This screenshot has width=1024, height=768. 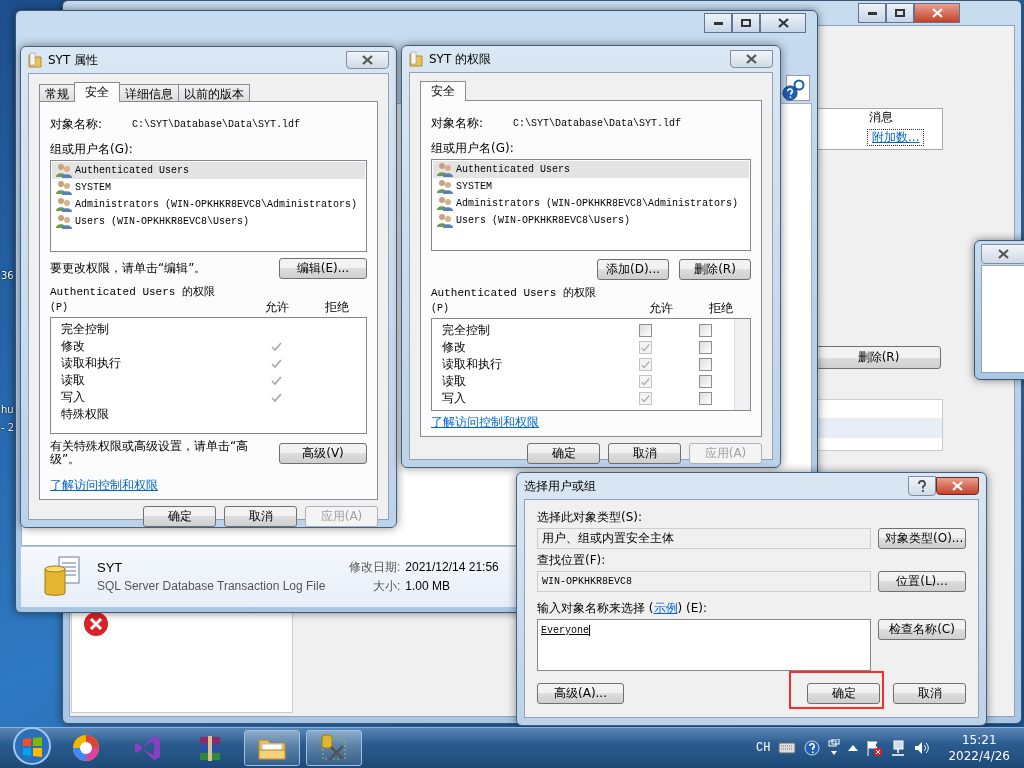 I want to click on help-button, so click(x=922, y=486).